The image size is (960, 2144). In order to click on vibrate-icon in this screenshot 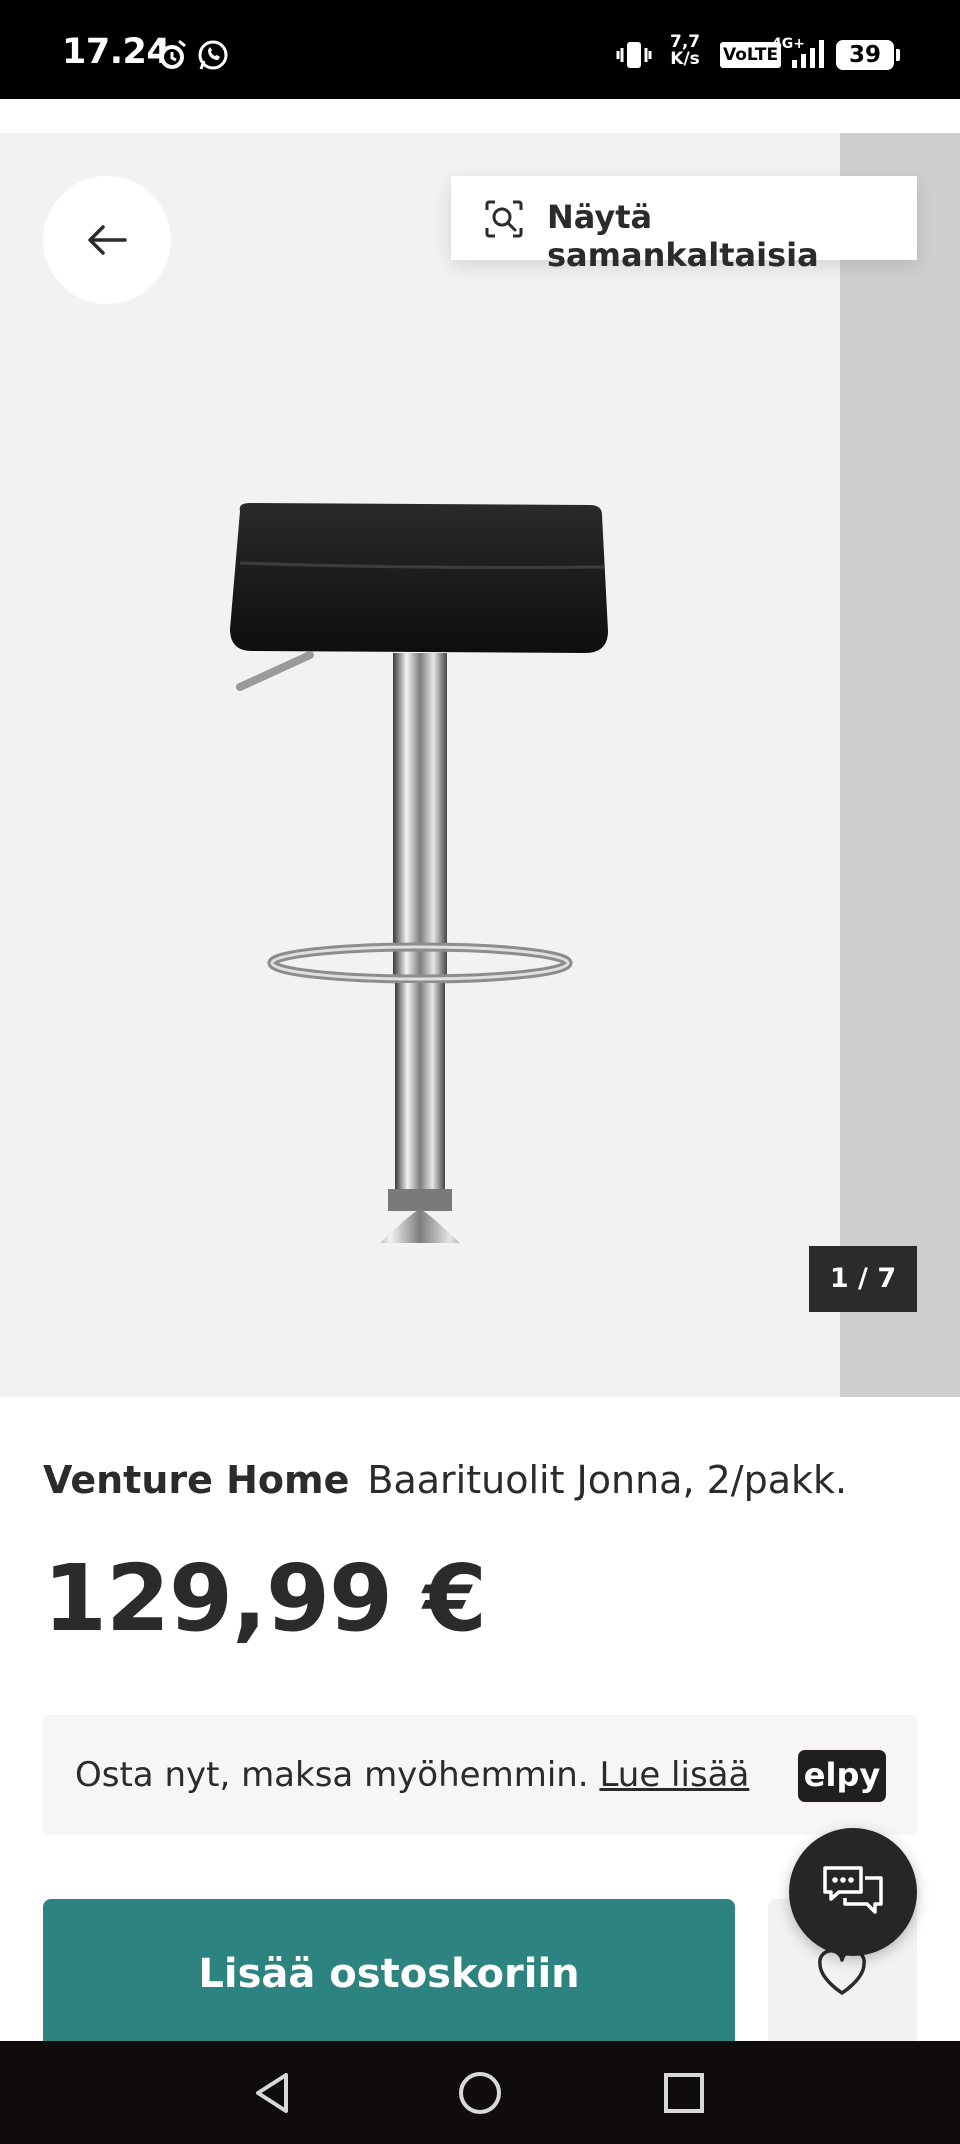, I will do `click(634, 55)`.